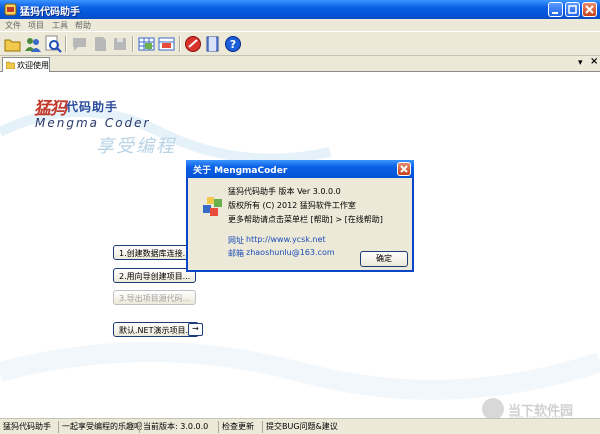 This screenshot has height=434, width=600. Describe the element at coordinates (213, 44) in the screenshot. I see `book-icon` at that location.